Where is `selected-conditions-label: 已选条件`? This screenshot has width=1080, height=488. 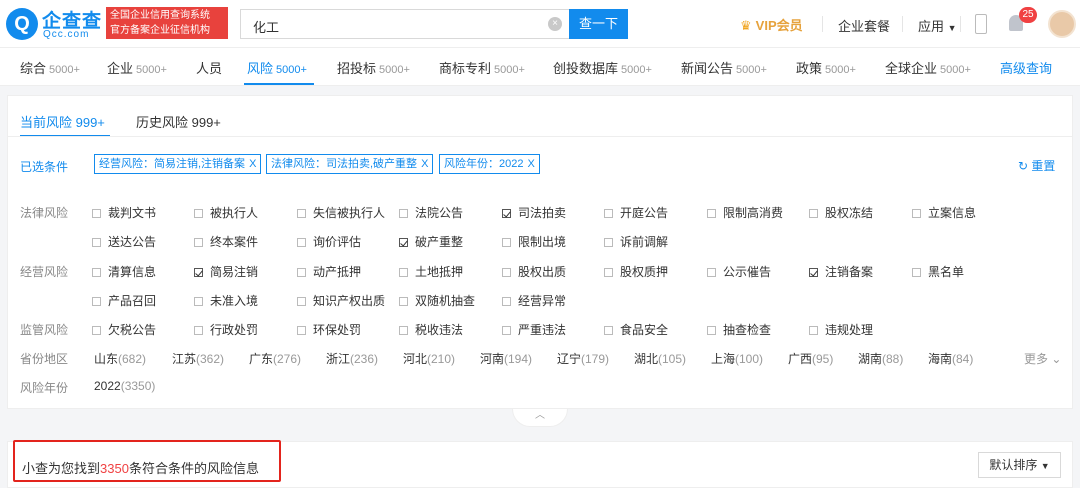
selected-conditions-label: 已选条件 is located at coordinates (44, 167).